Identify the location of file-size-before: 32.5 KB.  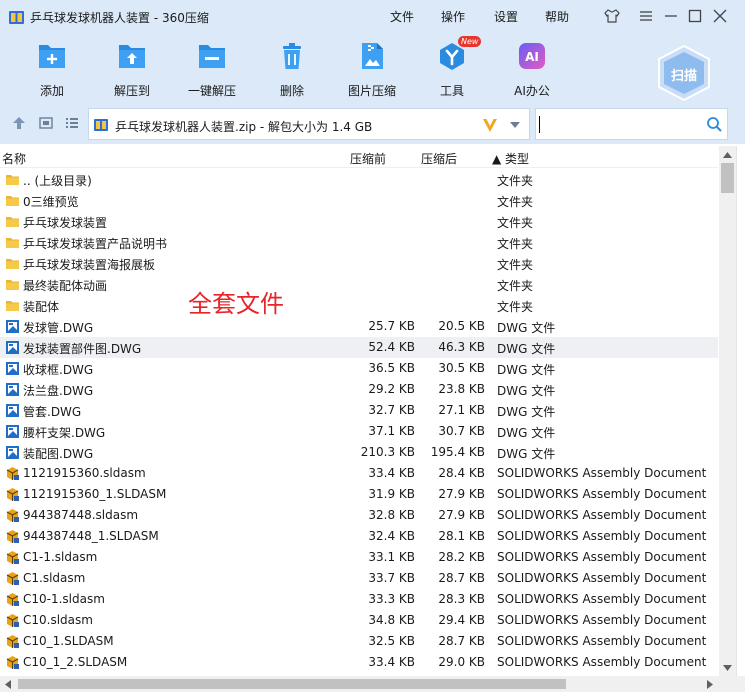
(391, 641).